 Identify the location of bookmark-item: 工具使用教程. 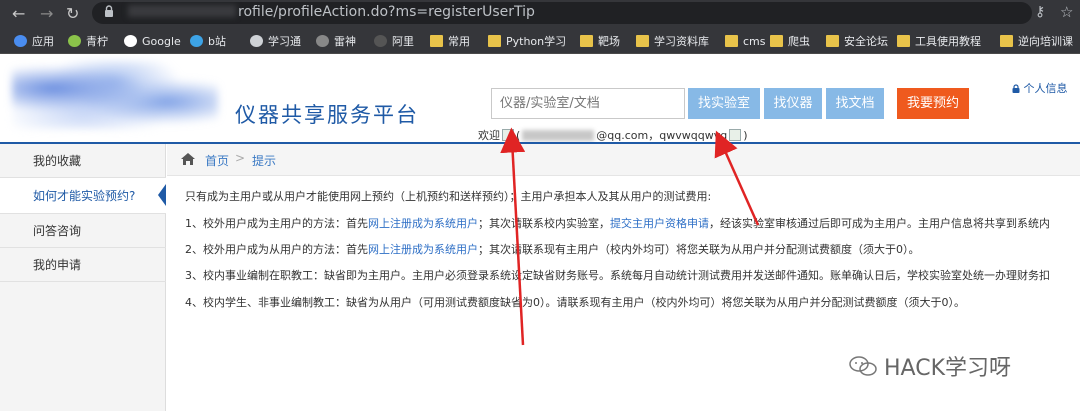
(939, 41).